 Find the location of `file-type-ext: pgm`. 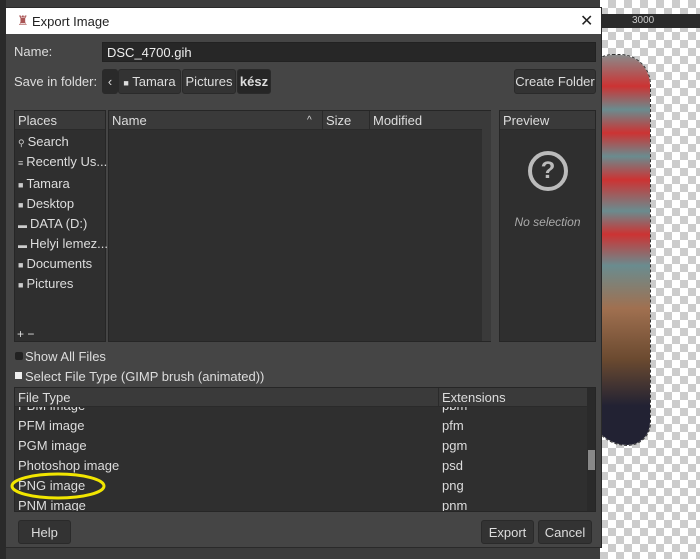

file-type-ext: pgm is located at coordinates (455, 445).